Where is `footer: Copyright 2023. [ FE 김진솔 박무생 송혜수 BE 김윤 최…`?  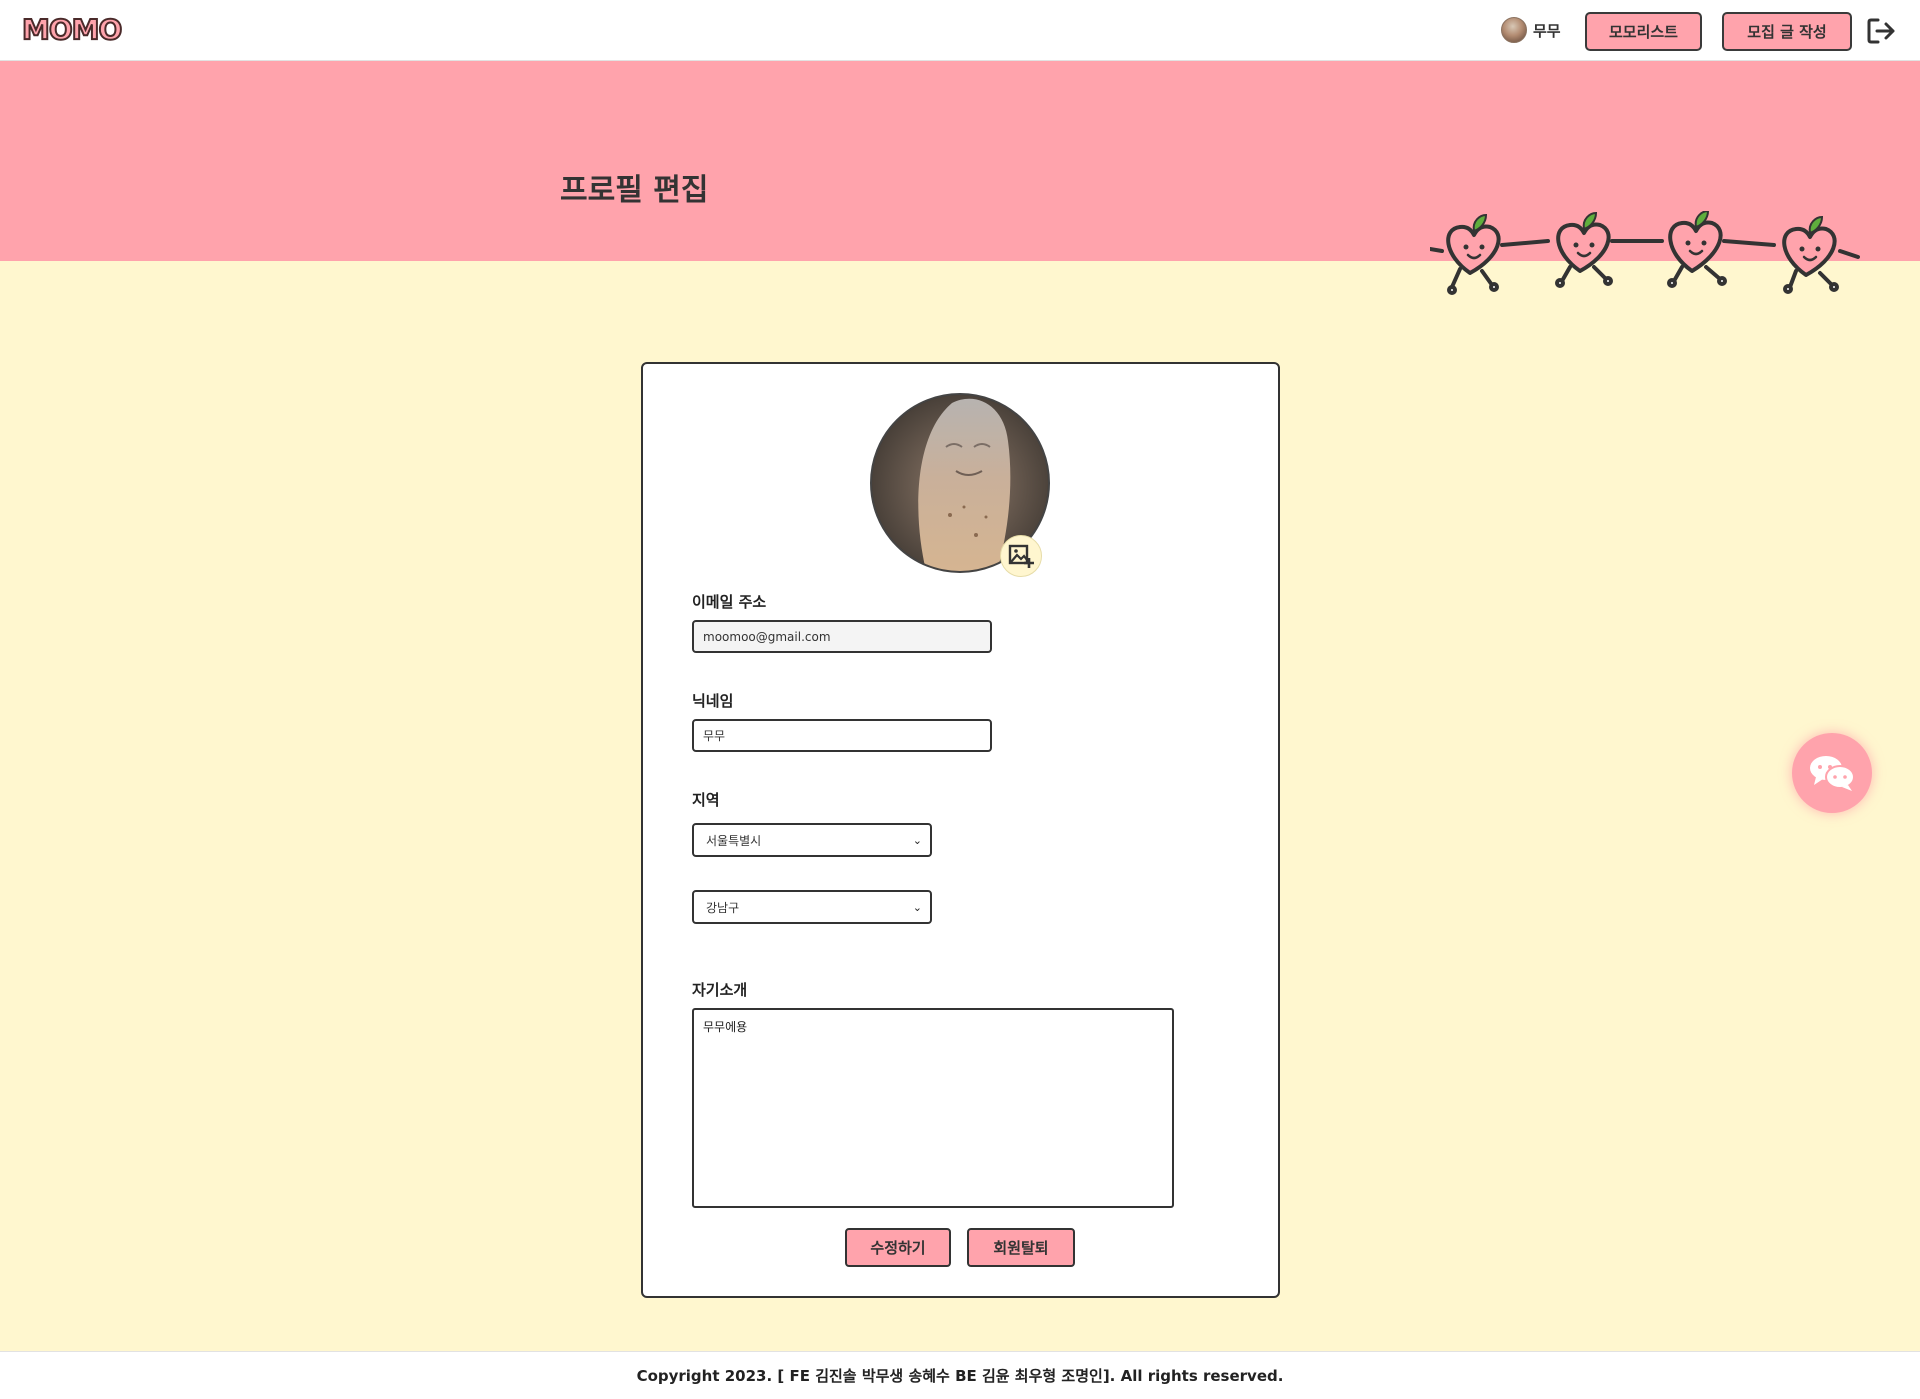 footer: Copyright 2023. [ FE 김진솔 박무생 송혜수 BE 김윤 최… is located at coordinates (960, 1375).